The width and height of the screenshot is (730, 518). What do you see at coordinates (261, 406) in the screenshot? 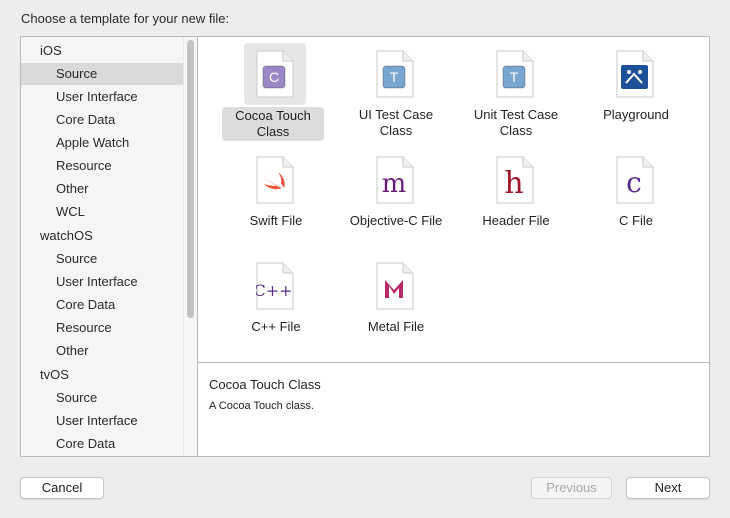
I see `description-text: A Cocoa Touch class.` at bounding box center [261, 406].